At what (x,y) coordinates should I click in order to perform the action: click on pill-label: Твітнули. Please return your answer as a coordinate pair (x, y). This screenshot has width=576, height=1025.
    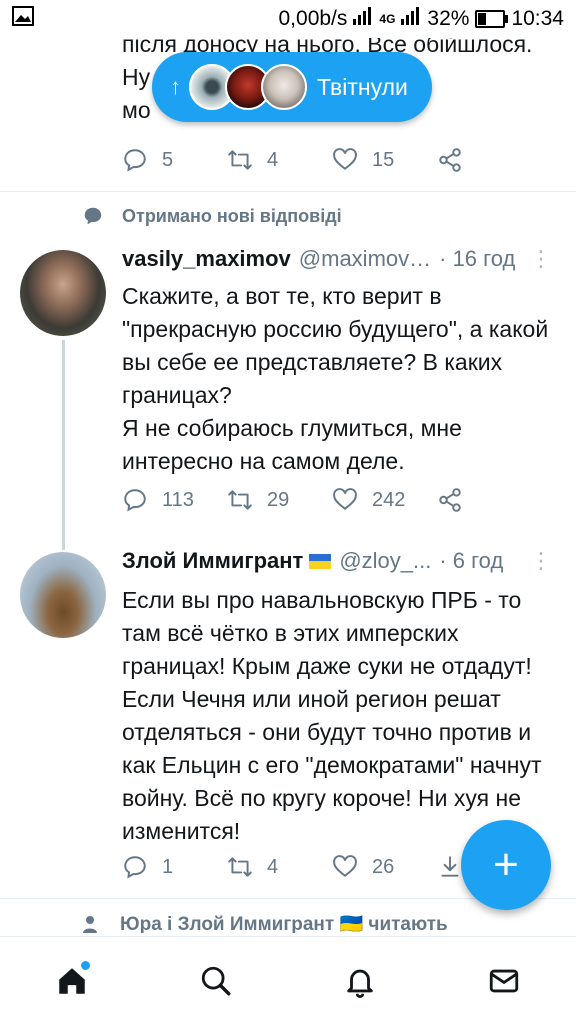
    Looking at the image, I should click on (362, 86).